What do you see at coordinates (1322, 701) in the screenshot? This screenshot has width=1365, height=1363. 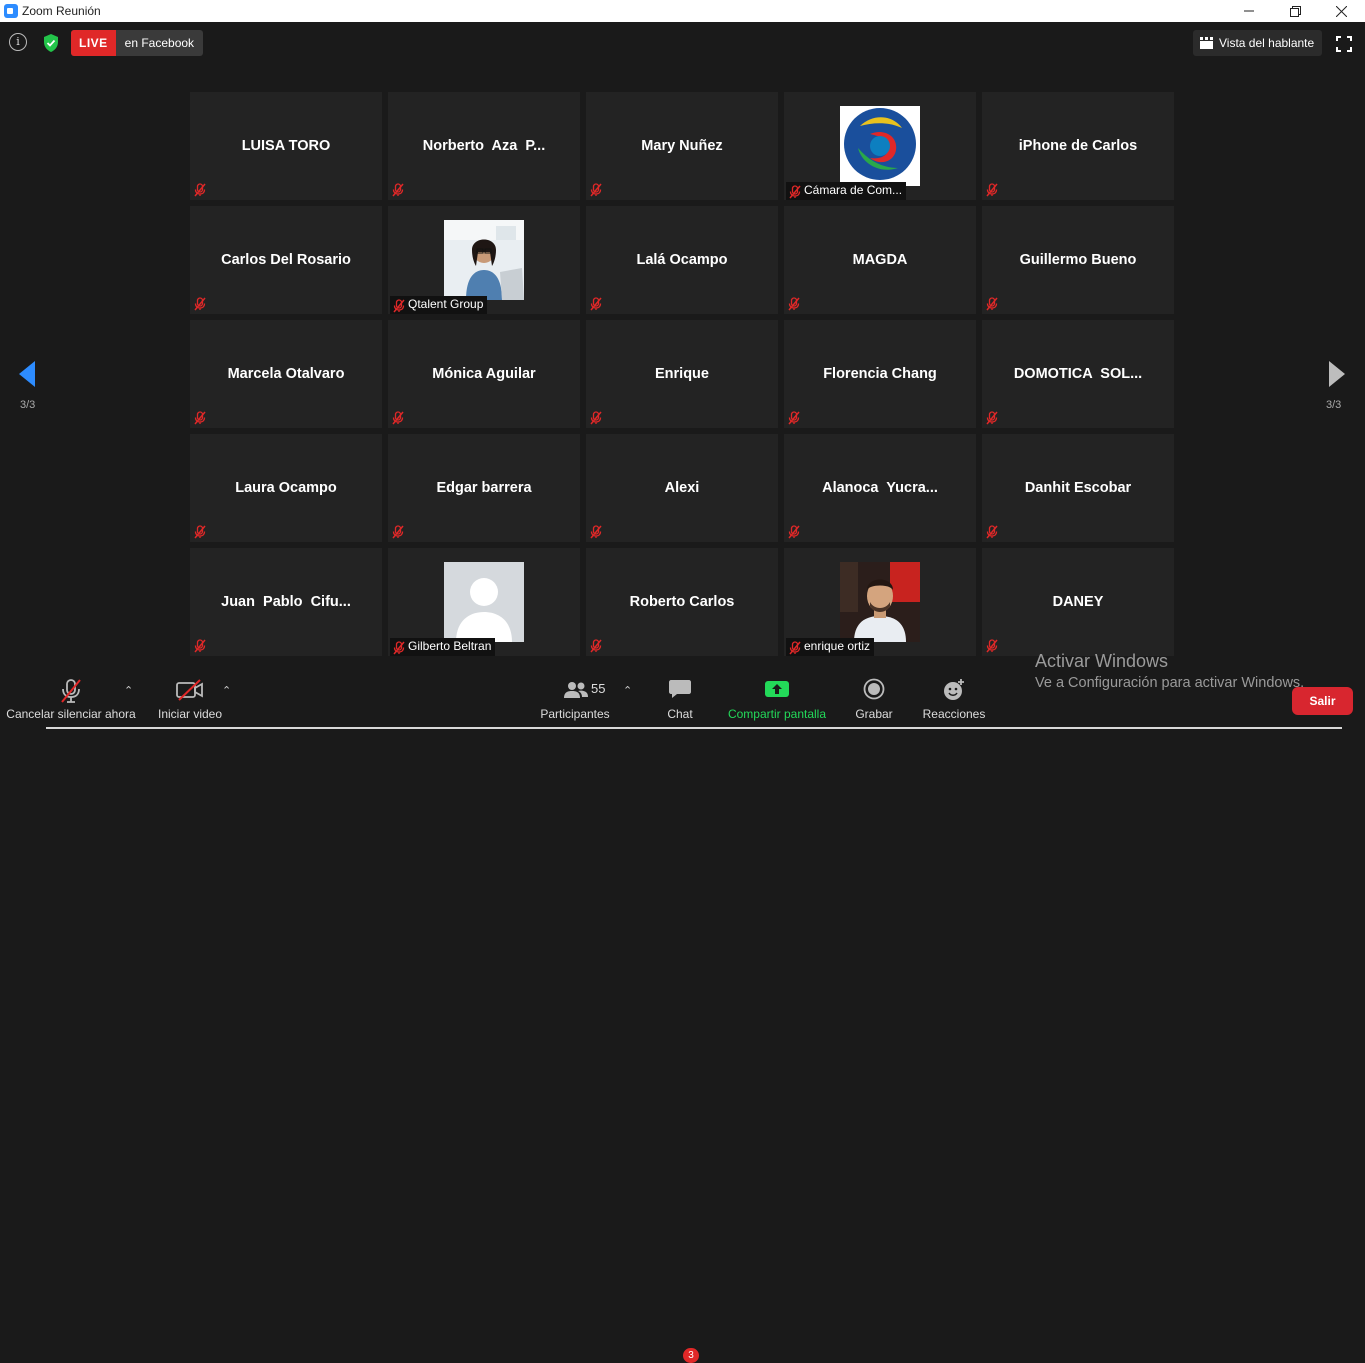 I see `leave-meeting-button: Salir` at bounding box center [1322, 701].